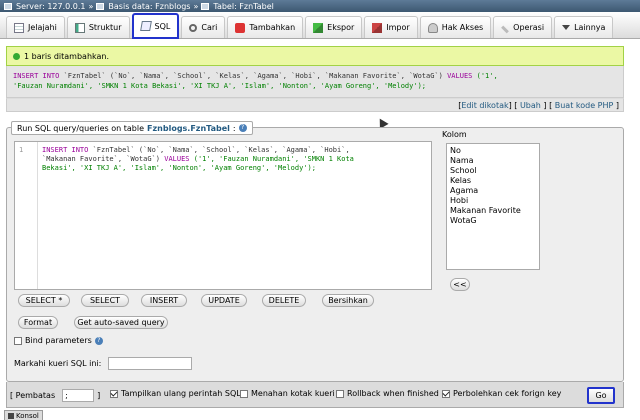  I want to click on create-php-link: Buat kode PHP, so click(584, 105).